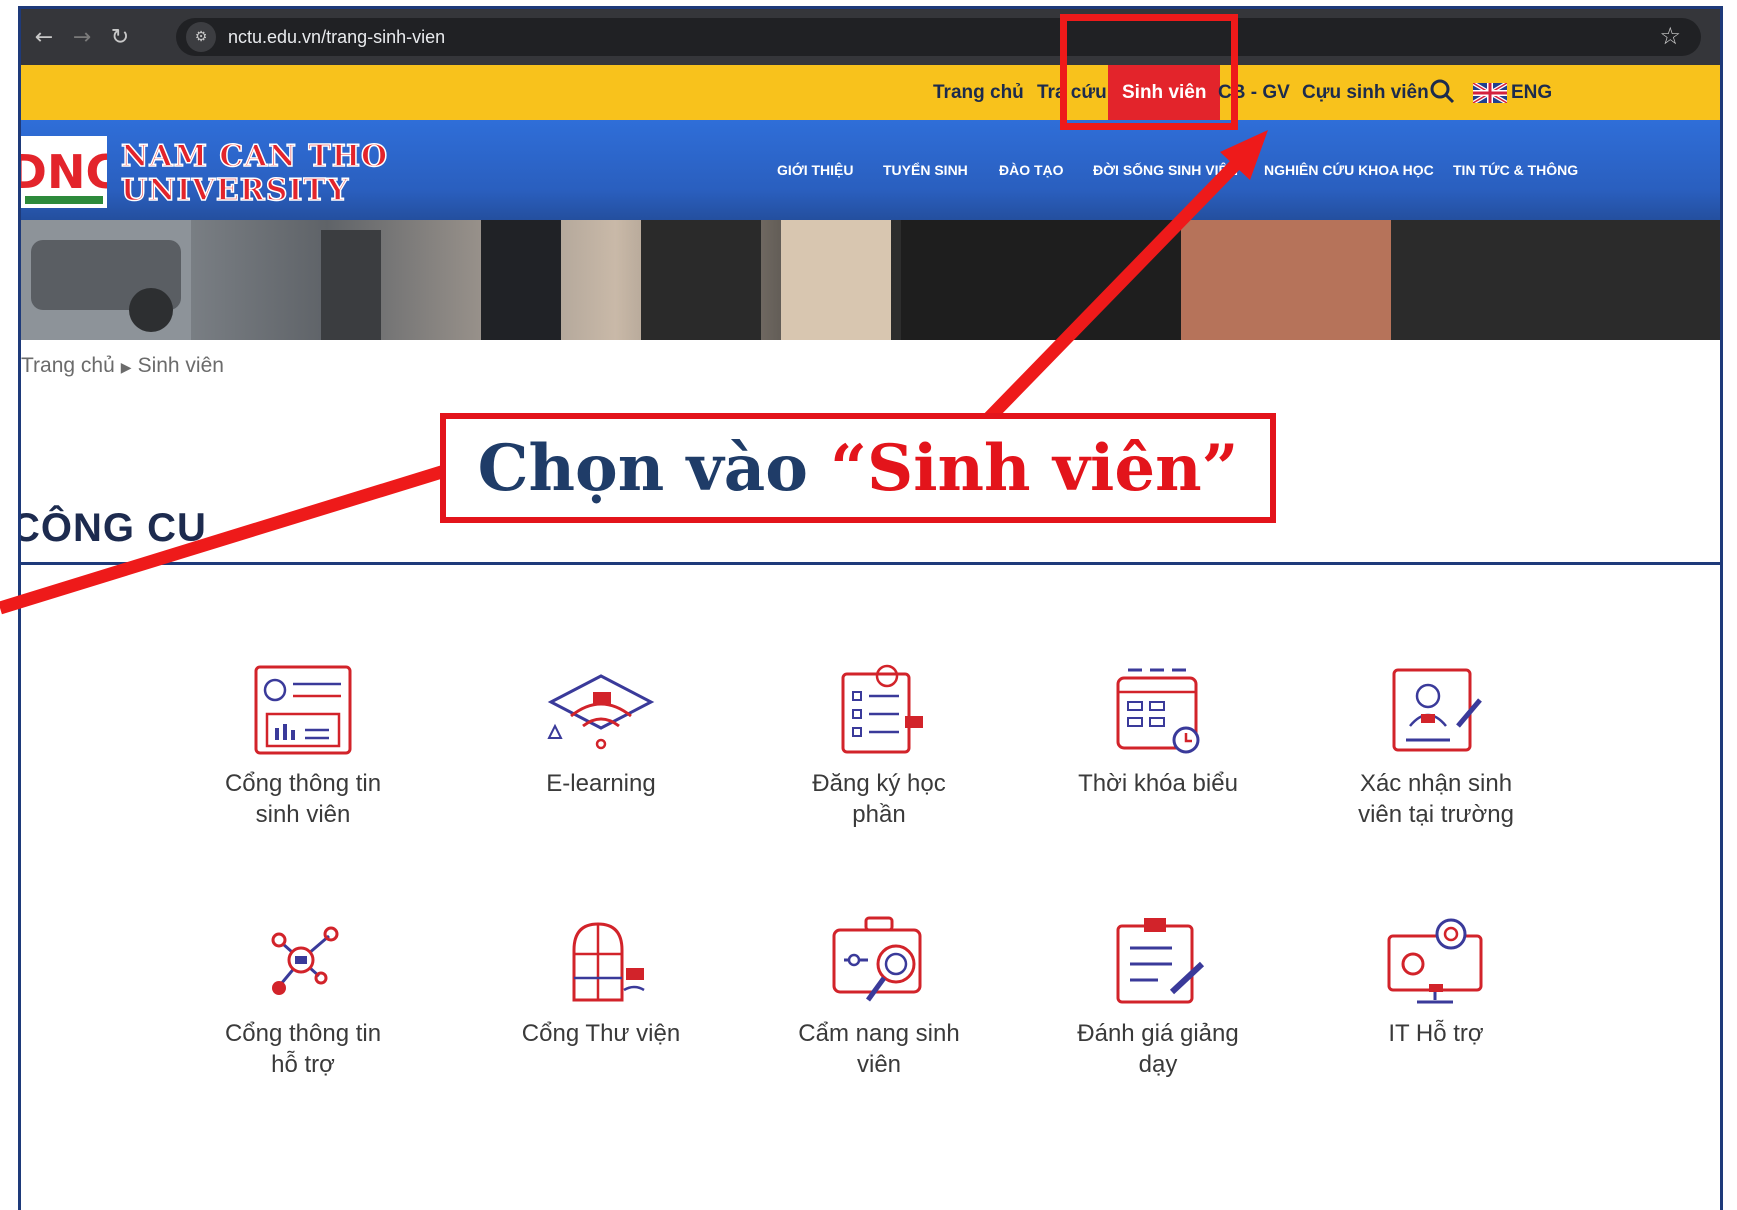 Image resolution: width=1737 pixels, height=1210 pixels. Describe the element at coordinates (82, 37) in the screenshot. I see `forward-icon: →` at that location.